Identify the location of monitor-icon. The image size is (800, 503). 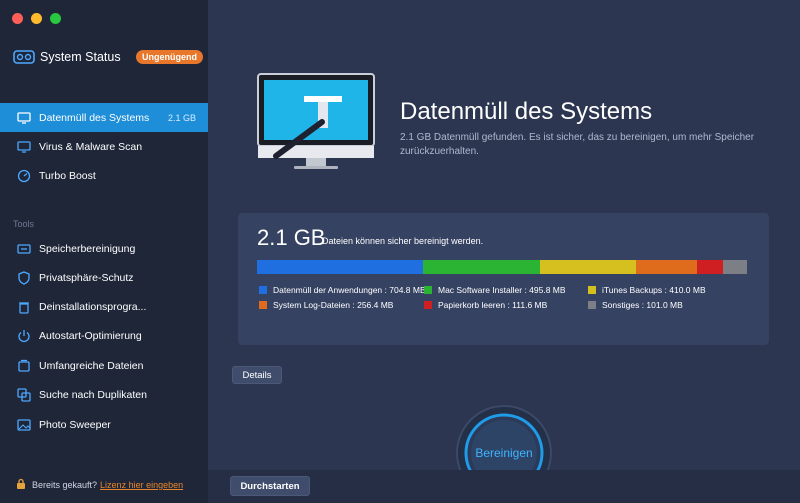
(24, 118).